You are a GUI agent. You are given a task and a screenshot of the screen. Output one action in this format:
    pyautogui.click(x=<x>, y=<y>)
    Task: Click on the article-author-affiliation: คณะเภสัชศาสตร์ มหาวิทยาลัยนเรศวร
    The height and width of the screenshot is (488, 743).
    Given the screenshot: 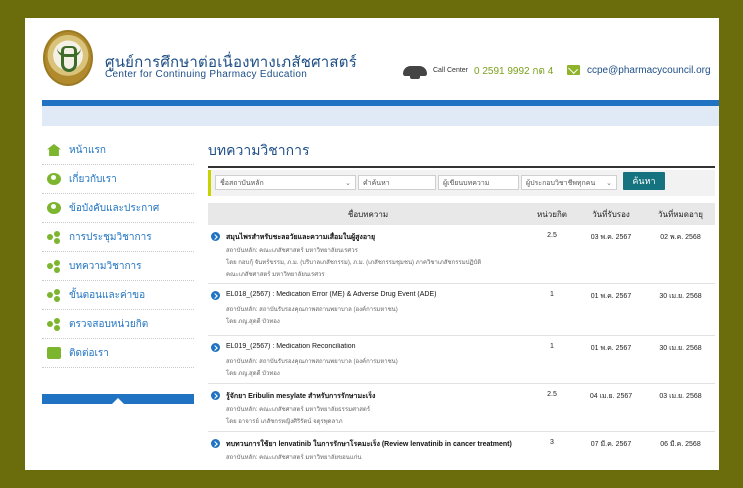 What is the action you would take?
    pyautogui.click(x=275, y=275)
    